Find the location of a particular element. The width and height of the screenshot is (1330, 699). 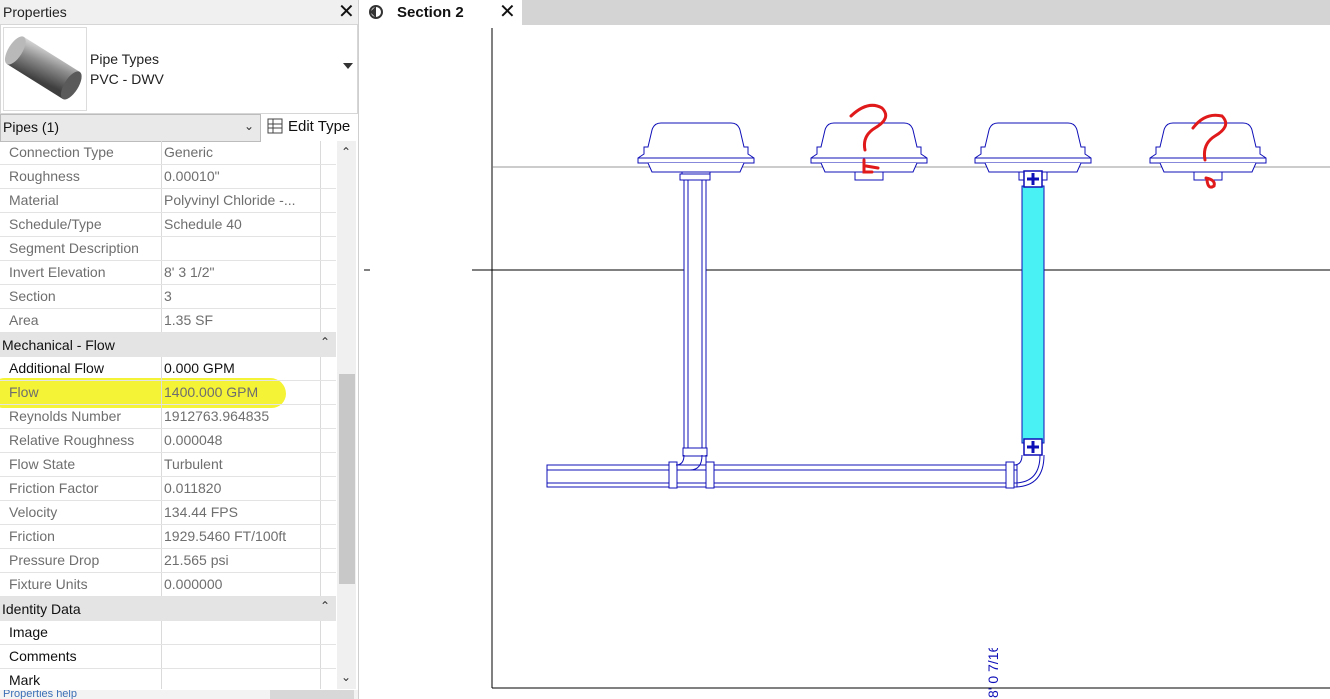

property-label: Pressure Drop is located at coordinates (54, 560).